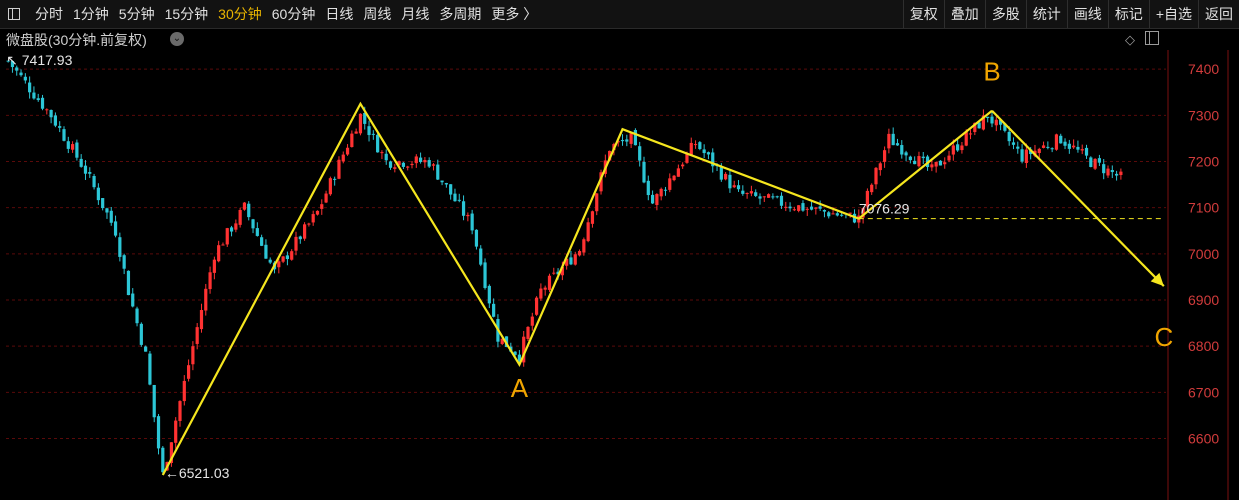  Describe the element at coordinates (39, 60) in the screenshot. I see `price-marker-high: ↖ 7417.93` at that location.